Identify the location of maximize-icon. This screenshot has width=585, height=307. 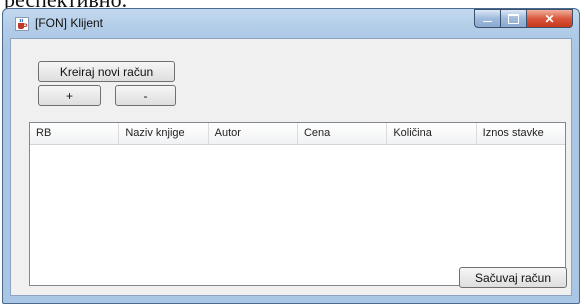
(513, 18).